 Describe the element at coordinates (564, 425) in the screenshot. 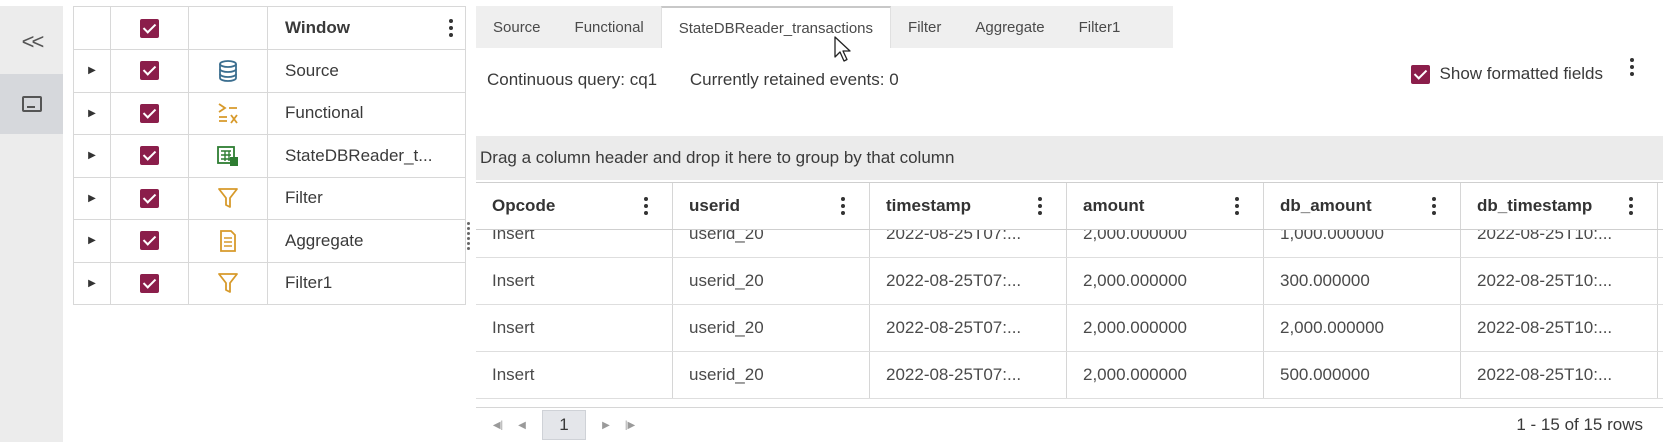

I see `current-page-button: 1` at that location.